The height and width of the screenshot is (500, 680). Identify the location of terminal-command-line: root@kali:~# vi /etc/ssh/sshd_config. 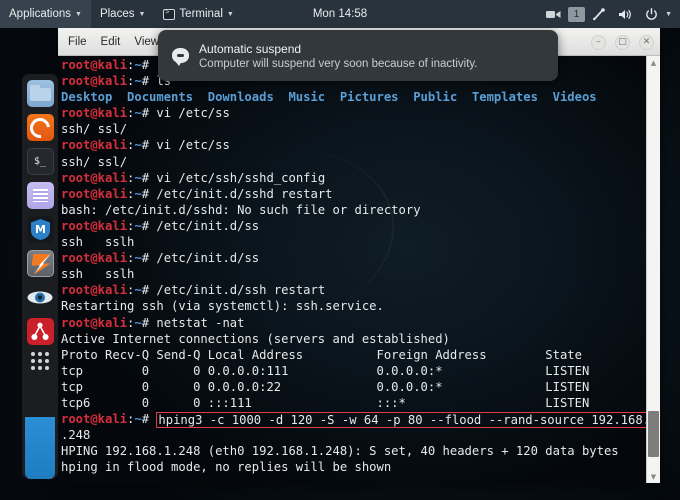
(353, 178).